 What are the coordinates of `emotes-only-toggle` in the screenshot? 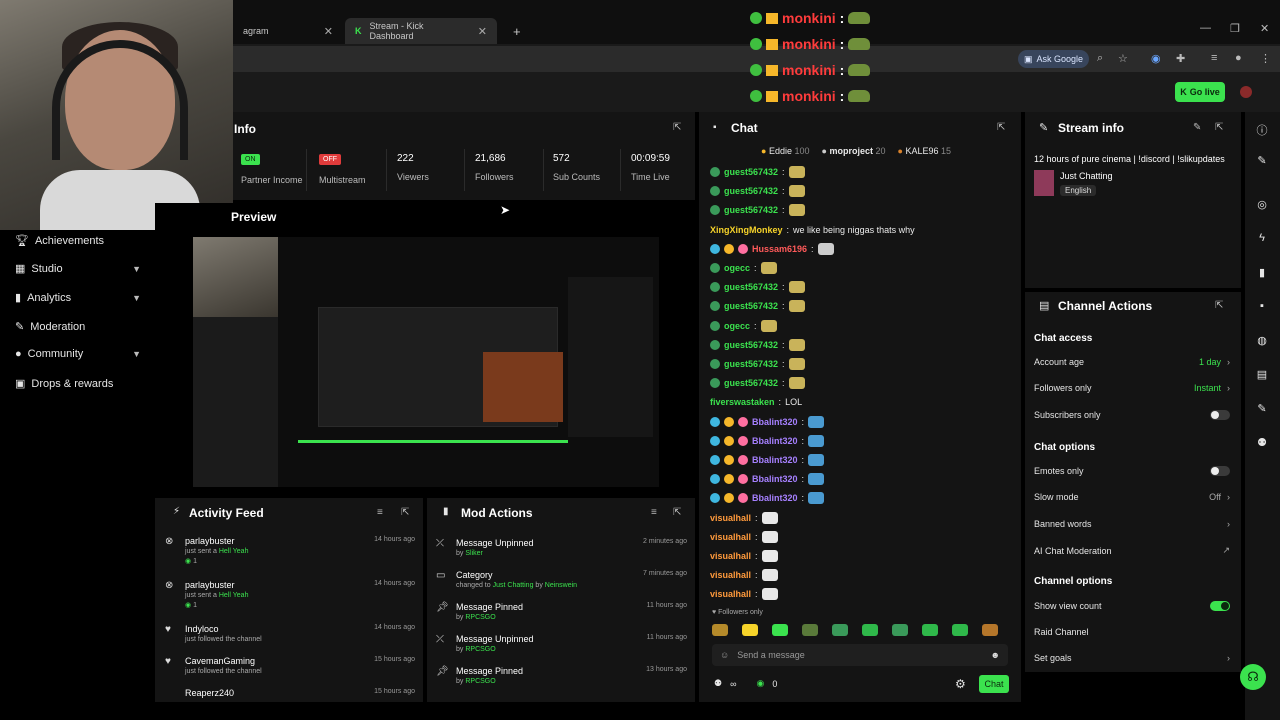 It's located at (1220, 471).